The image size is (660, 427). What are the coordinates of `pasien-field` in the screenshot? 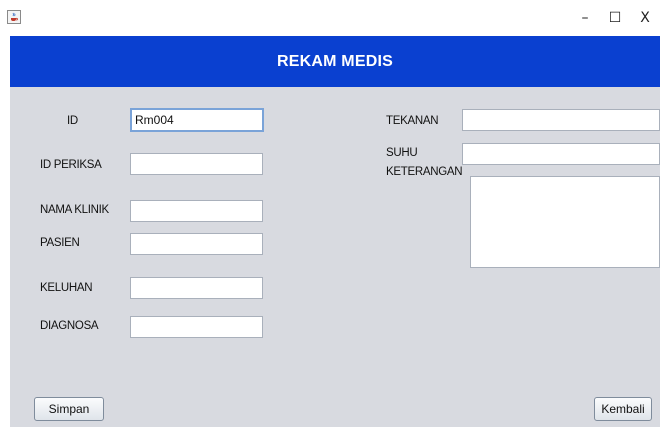 It's located at (196, 244).